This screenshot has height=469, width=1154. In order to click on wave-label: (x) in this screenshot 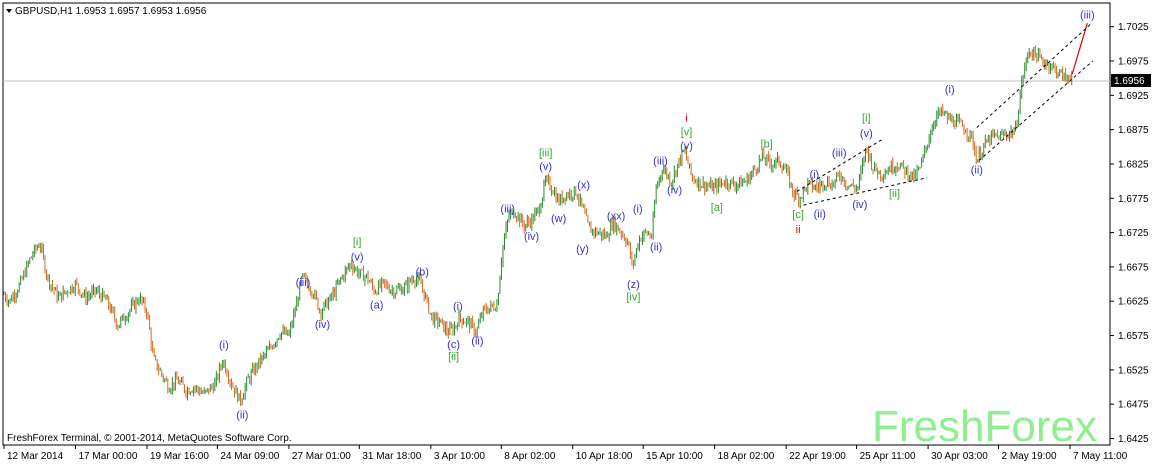, I will do `click(583, 186)`.